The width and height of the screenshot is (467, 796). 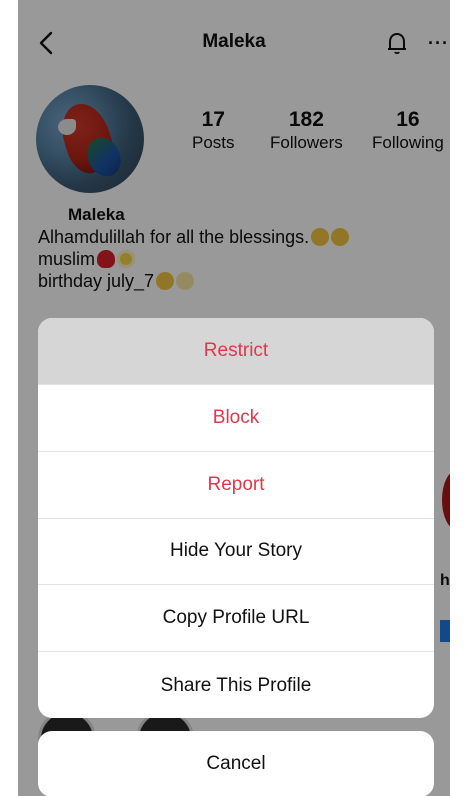 What do you see at coordinates (236, 551) in the screenshot?
I see `hide-your-story-button: Hide Your Story` at bounding box center [236, 551].